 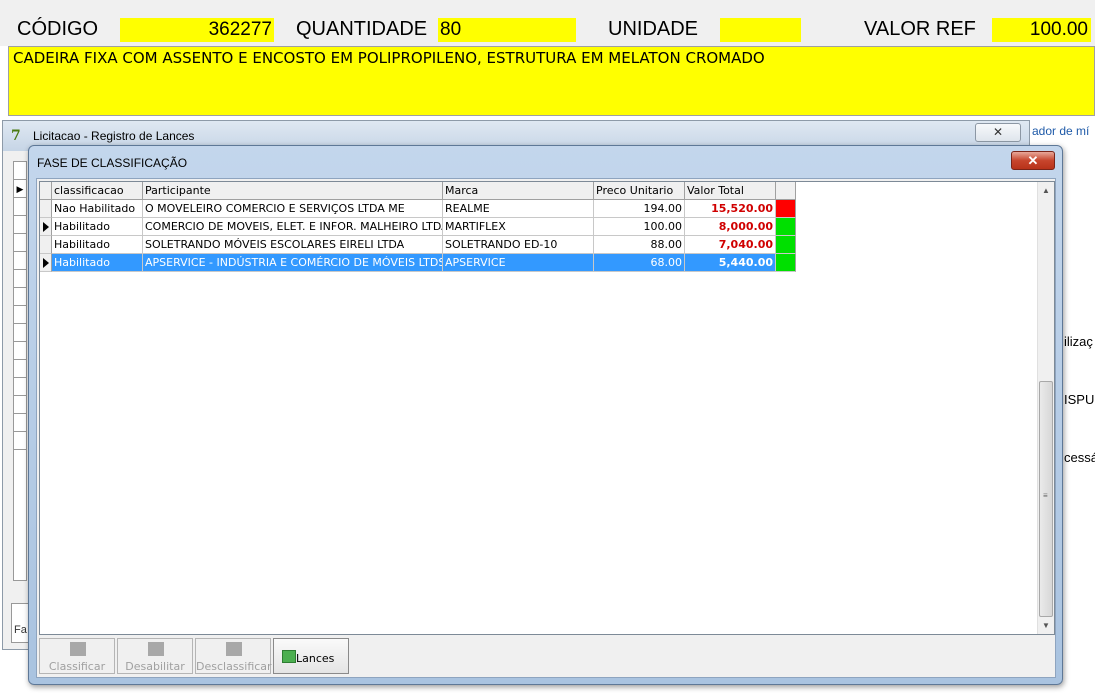 I want to click on column-header-preco-unitario: Preco Unitario, so click(x=639, y=191).